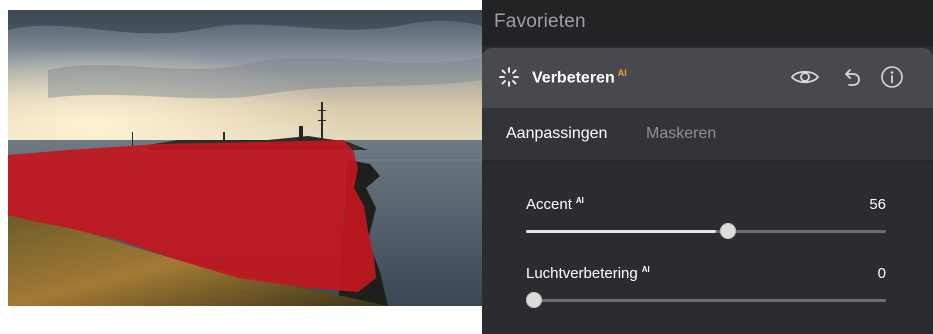 The width and height of the screenshot is (933, 334). Describe the element at coordinates (706, 300) in the screenshot. I see `slider-sky-track` at that location.